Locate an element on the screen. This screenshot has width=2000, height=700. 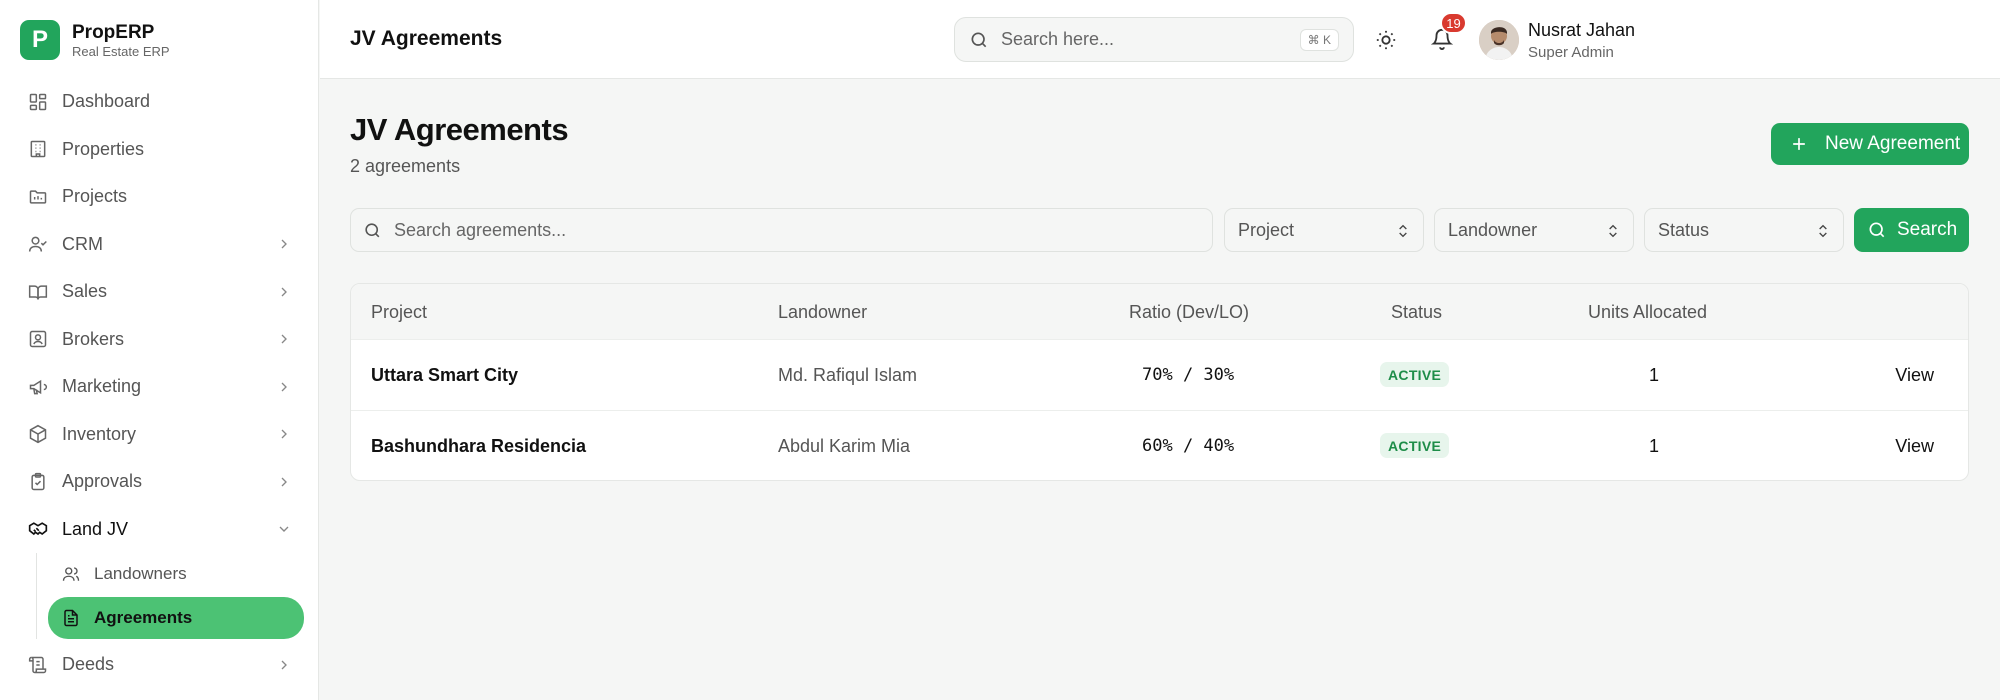
agreement-count: 2 agreements is located at coordinates (405, 166).